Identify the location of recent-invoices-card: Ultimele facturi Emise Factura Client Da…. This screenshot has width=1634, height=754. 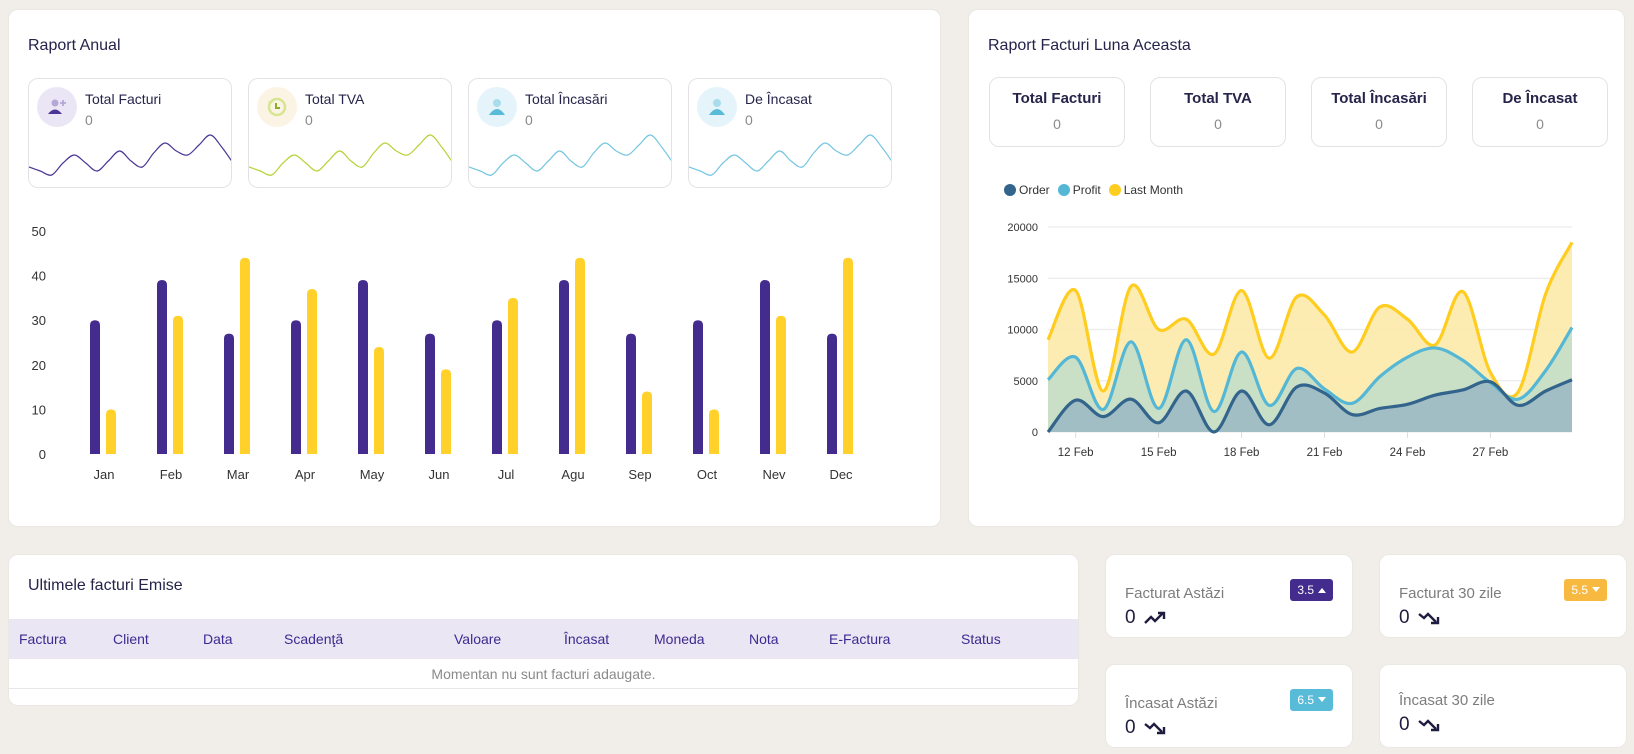
(543, 630).